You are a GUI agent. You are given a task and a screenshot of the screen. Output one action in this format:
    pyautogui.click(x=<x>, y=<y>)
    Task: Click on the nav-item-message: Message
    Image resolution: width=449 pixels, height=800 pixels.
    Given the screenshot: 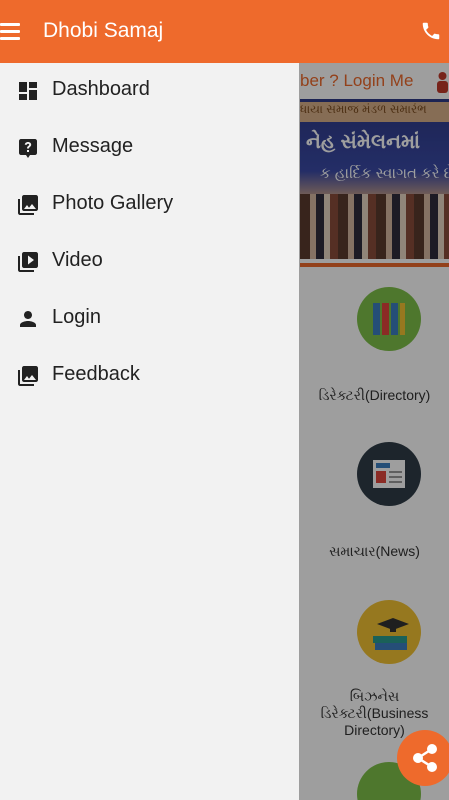 What is the action you would take?
    pyautogui.click(x=149, y=148)
    